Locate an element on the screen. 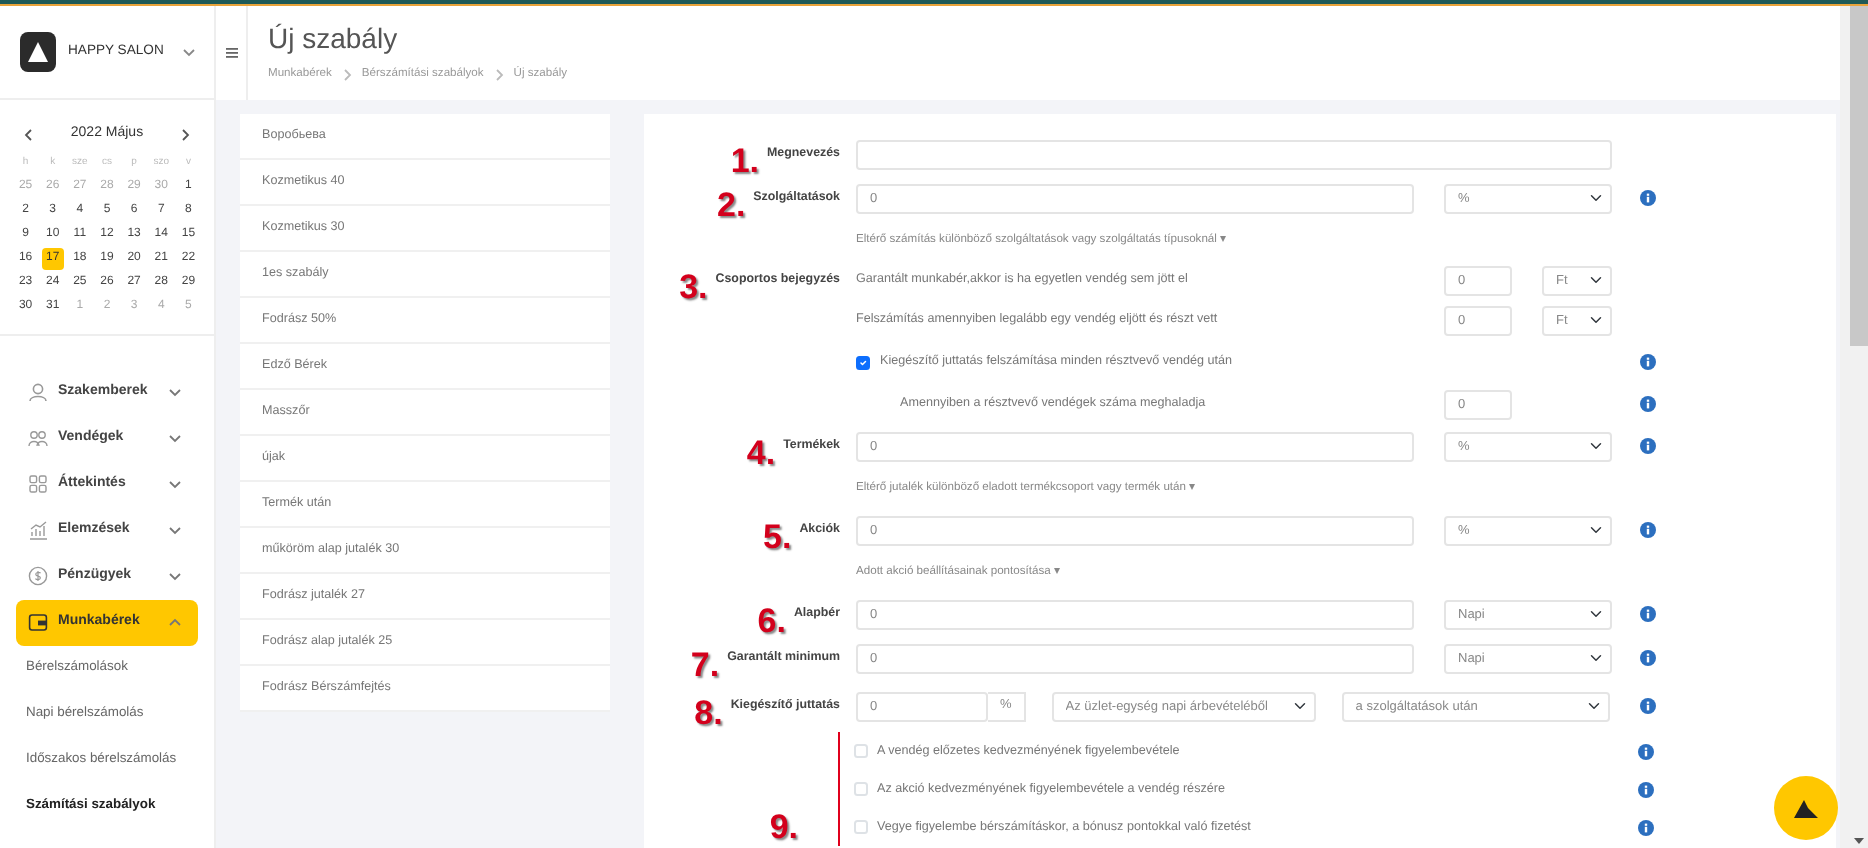  step-number: 5. is located at coordinates (777, 536).